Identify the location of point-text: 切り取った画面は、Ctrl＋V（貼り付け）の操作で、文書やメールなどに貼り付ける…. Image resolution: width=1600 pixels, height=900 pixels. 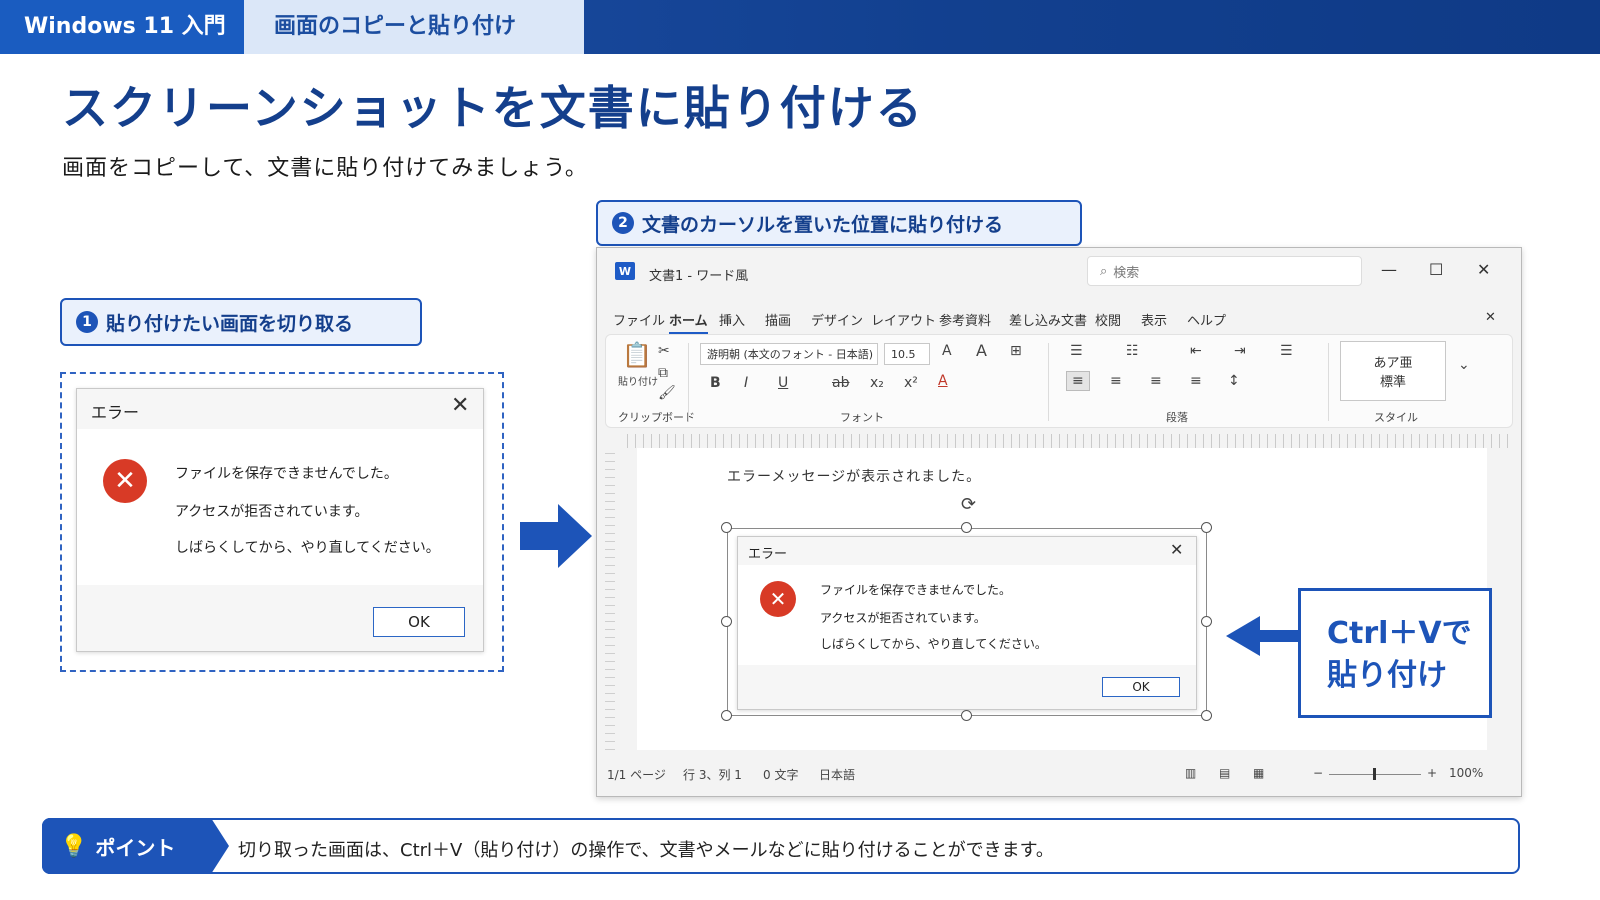
(646, 850).